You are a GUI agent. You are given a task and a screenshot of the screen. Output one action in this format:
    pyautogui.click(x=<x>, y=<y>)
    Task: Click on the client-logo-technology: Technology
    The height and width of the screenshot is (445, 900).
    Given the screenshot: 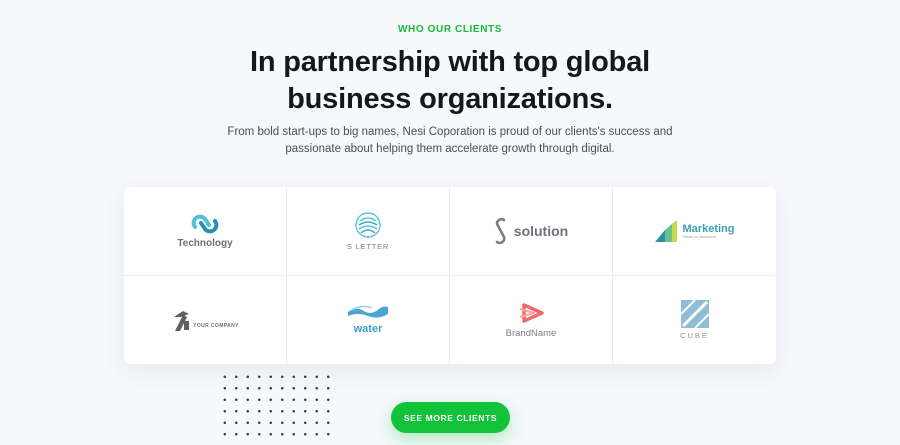 What is the action you would take?
    pyautogui.click(x=205, y=231)
    